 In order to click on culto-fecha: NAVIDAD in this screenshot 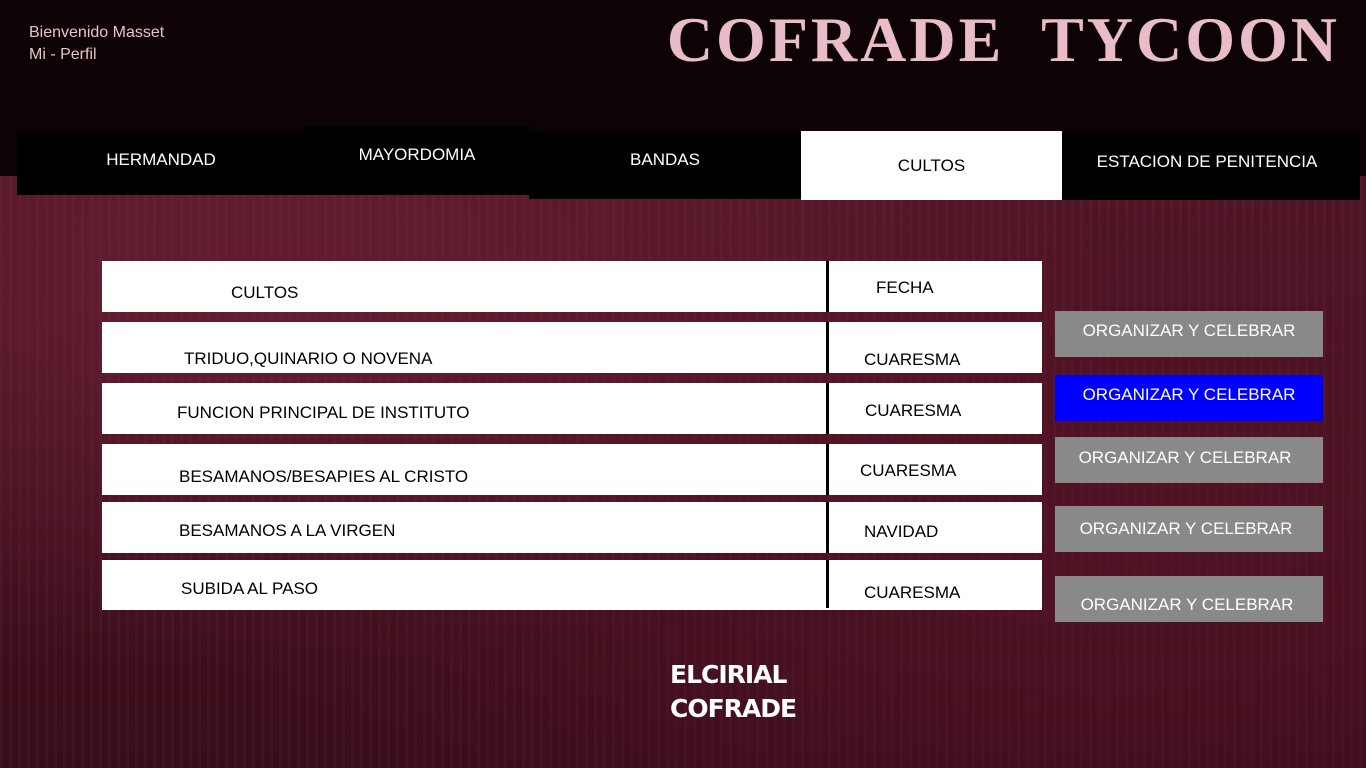, I will do `click(901, 531)`.